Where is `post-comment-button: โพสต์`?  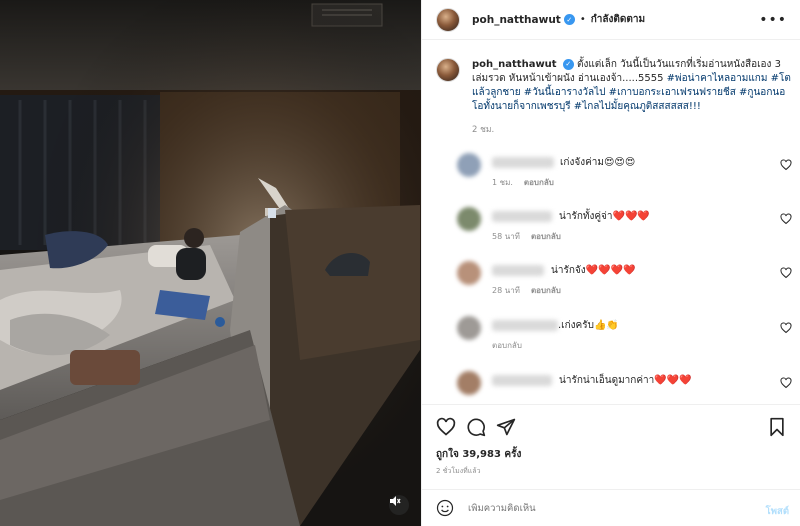 post-comment-button: โพสต์ is located at coordinates (777, 511).